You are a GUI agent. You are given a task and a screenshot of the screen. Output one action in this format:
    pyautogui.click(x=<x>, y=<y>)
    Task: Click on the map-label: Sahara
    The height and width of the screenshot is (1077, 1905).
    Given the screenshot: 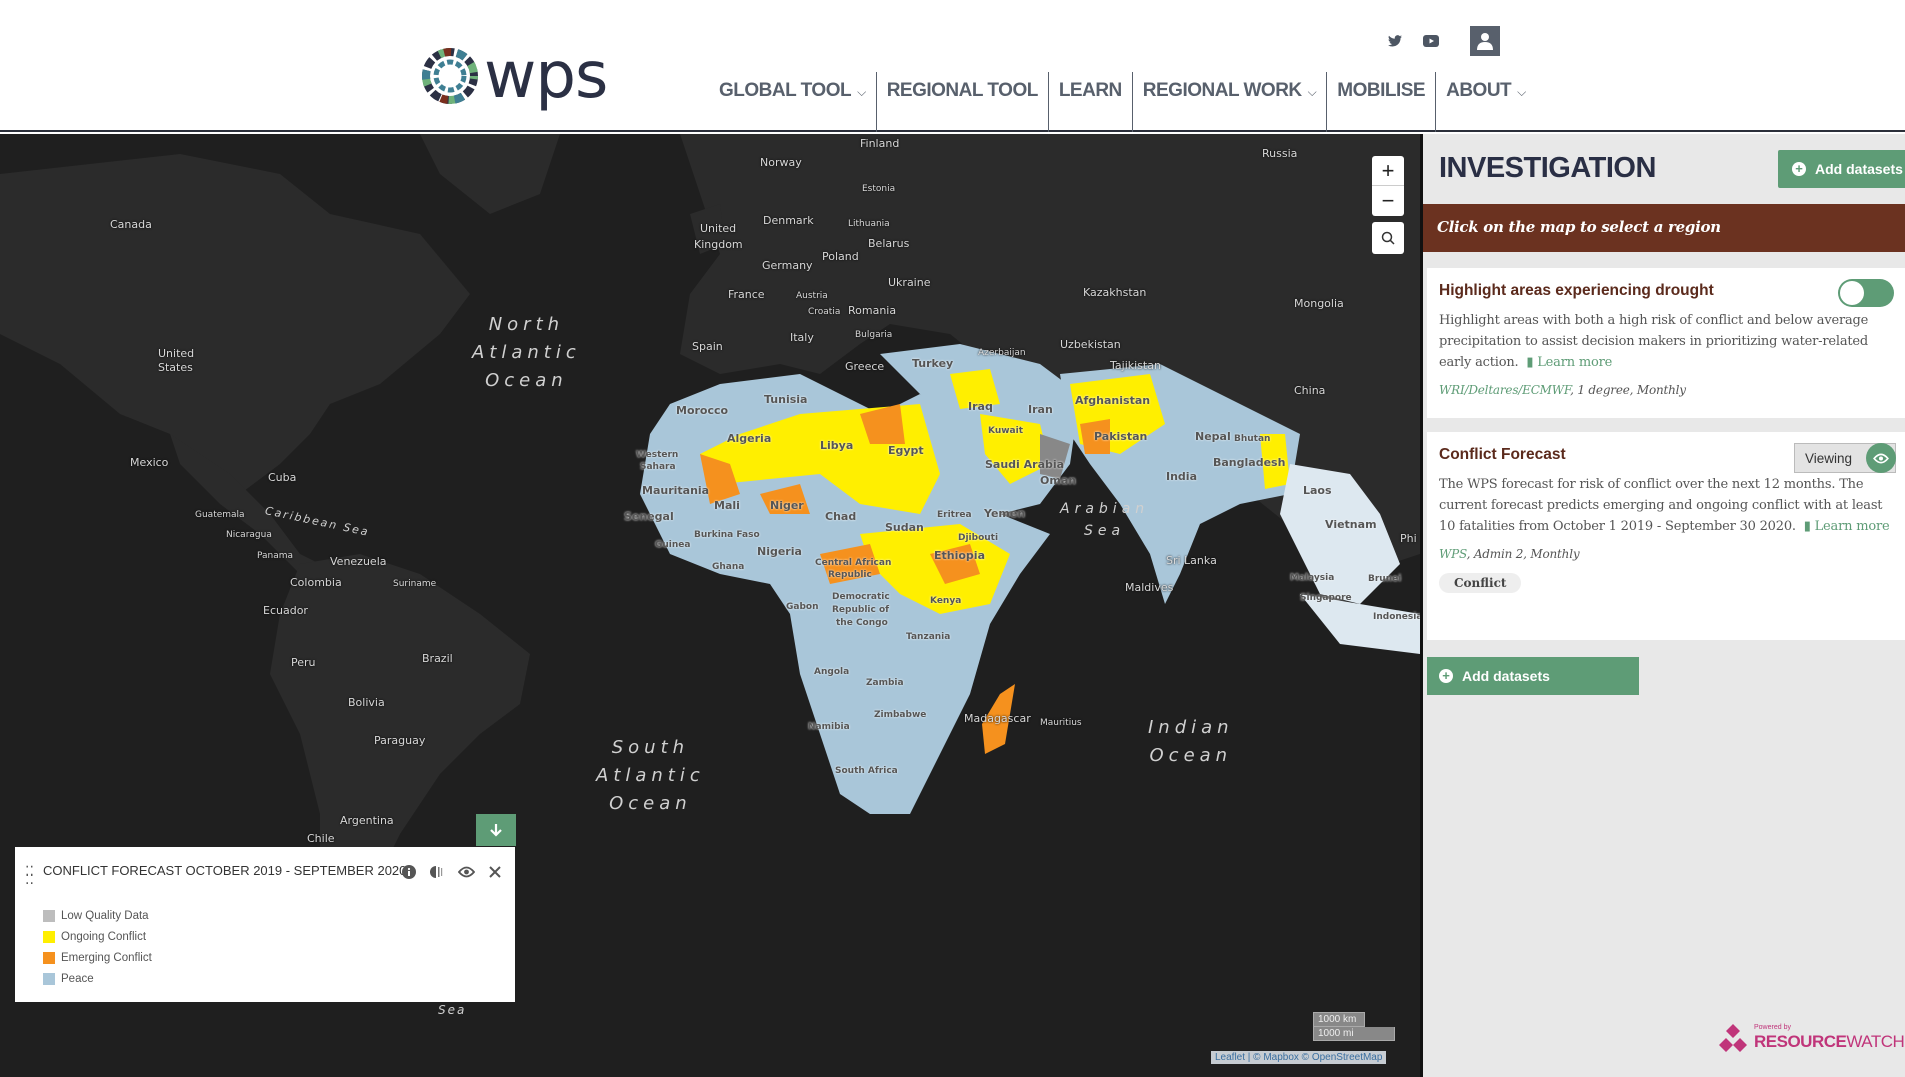 What is the action you would take?
    pyautogui.click(x=658, y=467)
    